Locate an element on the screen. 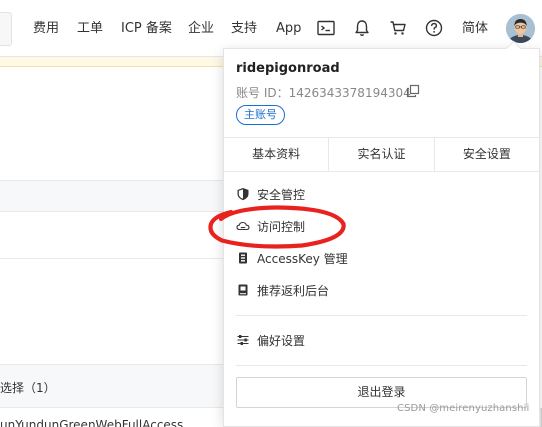 The height and width of the screenshot is (427, 542). search-input is located at coordinates (6, 29).